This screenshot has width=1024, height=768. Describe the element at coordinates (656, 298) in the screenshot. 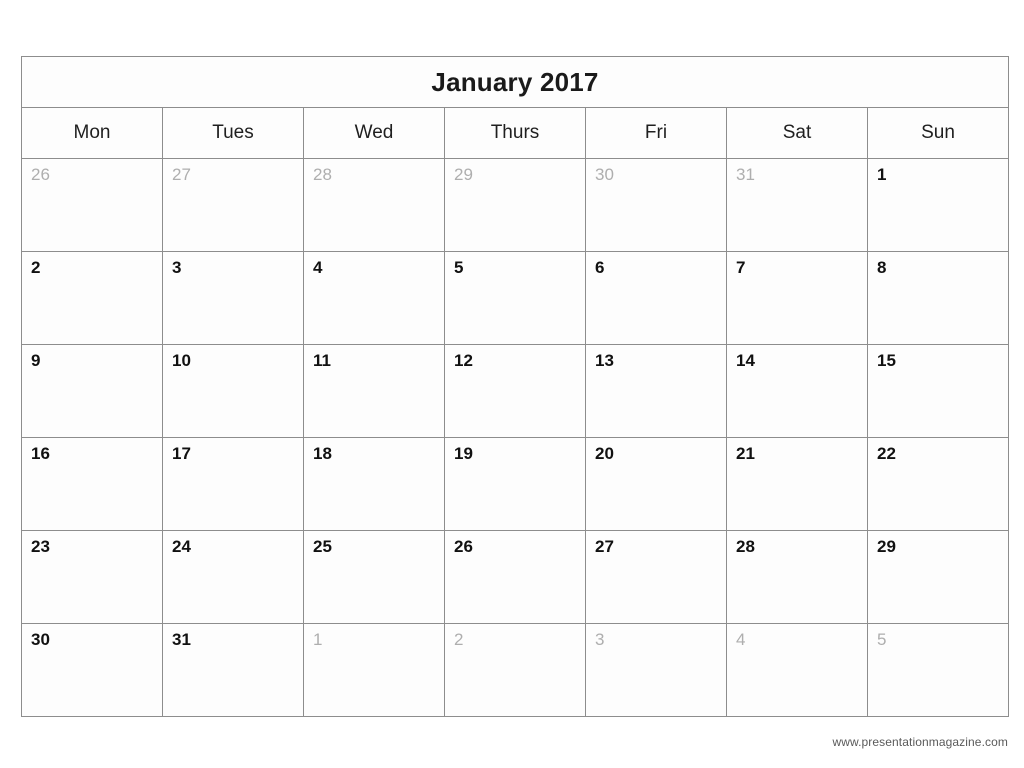

I see `calendar-day-cell: 6` at that location.